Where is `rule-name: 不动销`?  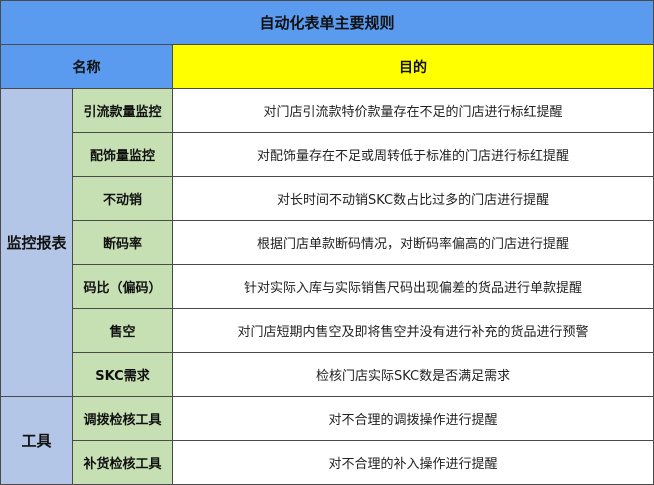
rule-name: 不动销 is located at coordinates (122, 198).